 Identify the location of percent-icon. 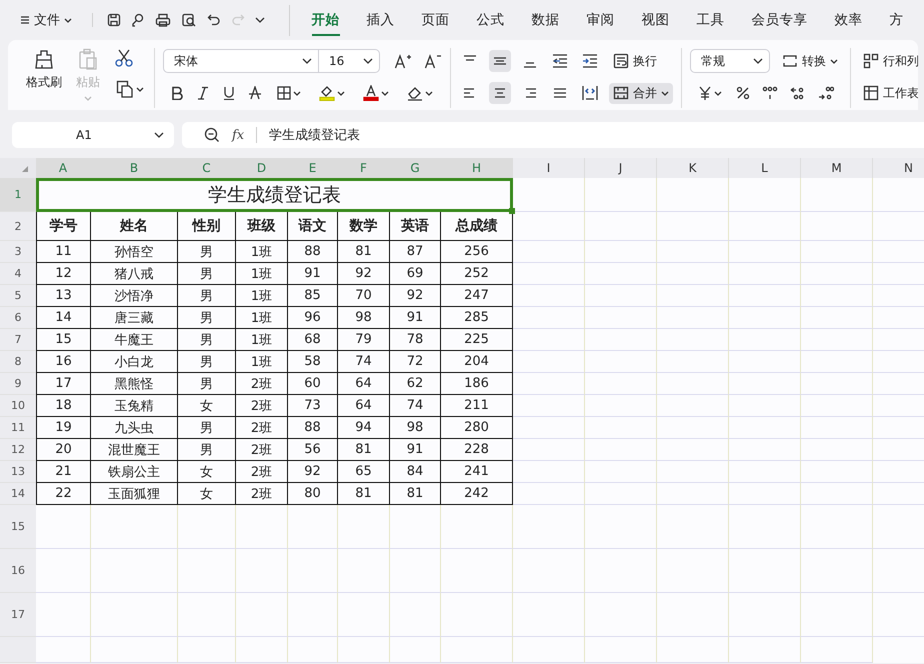
(743, 93).